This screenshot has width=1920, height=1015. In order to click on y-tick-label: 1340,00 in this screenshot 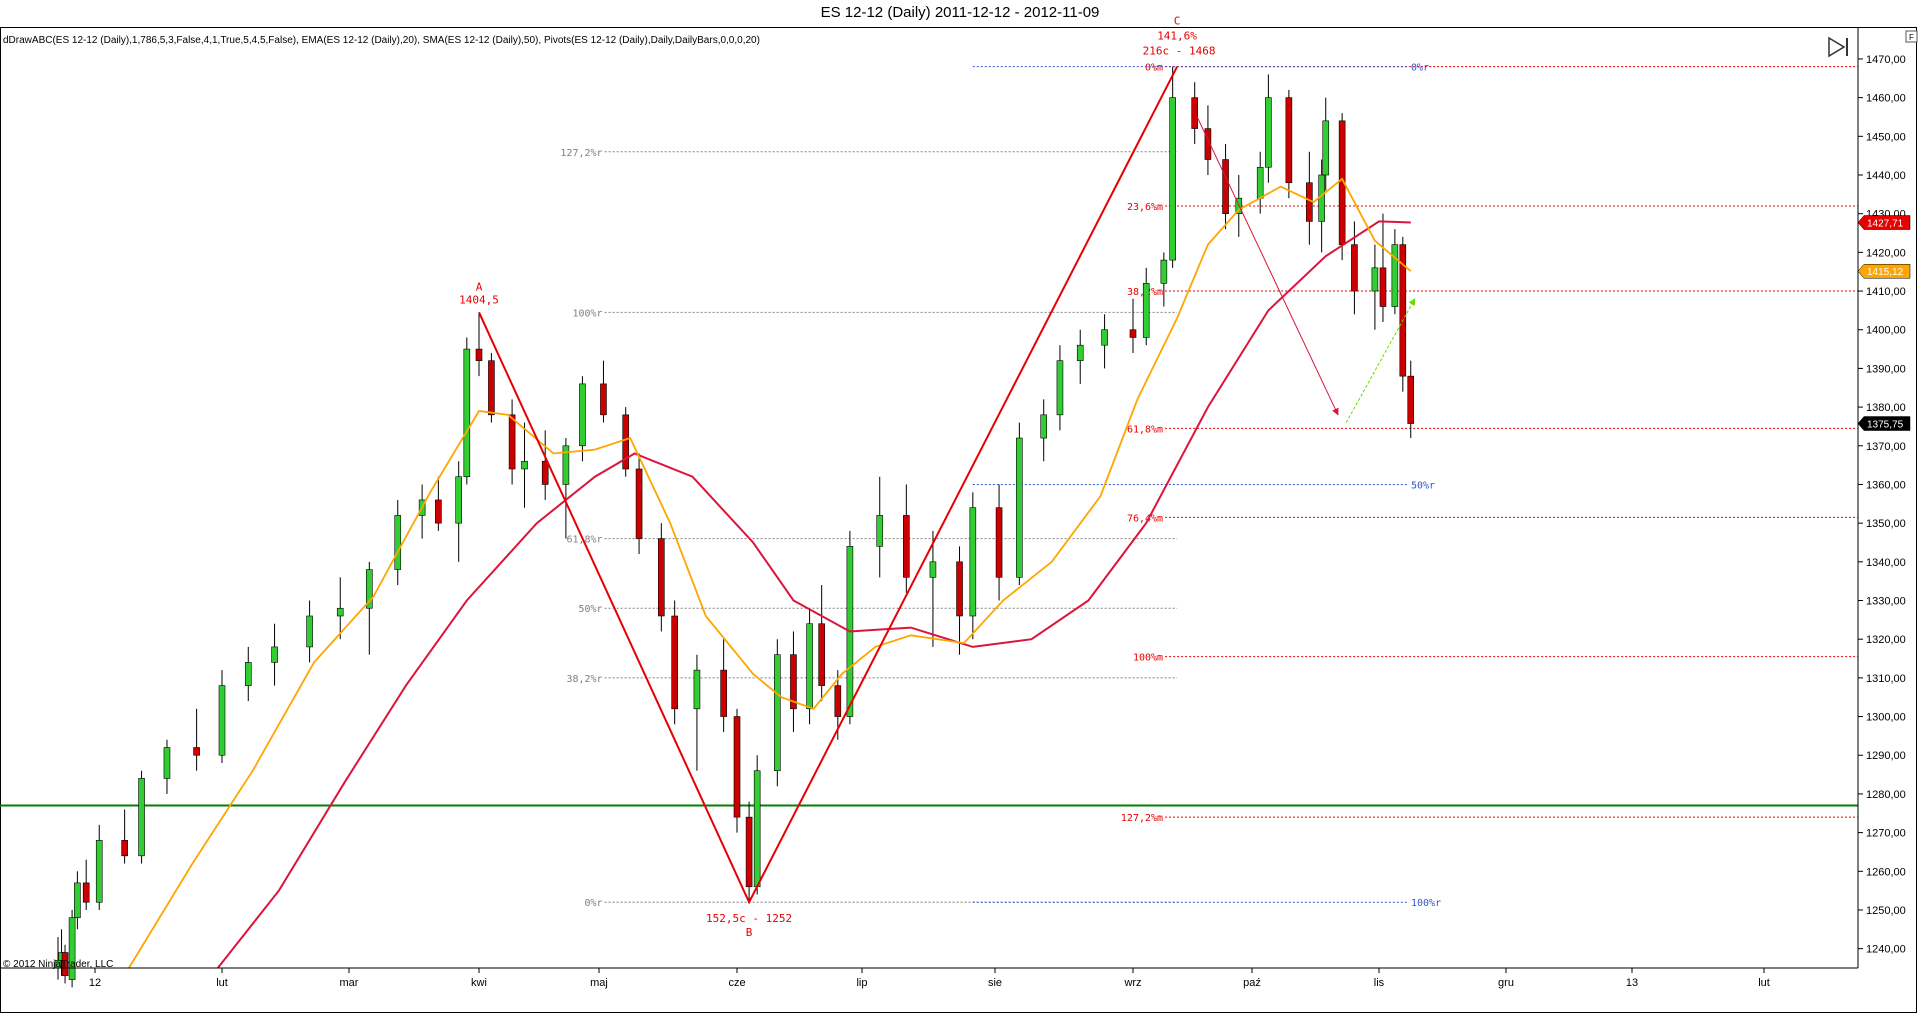, I will do `click(1886, 563)`.